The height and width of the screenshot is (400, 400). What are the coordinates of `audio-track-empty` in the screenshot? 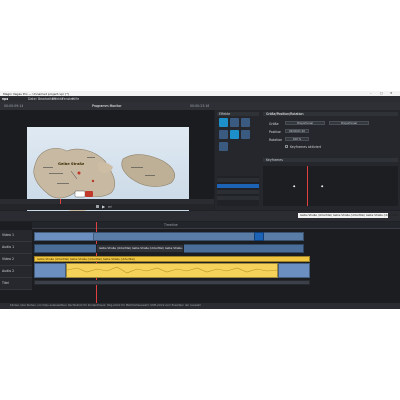 It's located at (172, 282).